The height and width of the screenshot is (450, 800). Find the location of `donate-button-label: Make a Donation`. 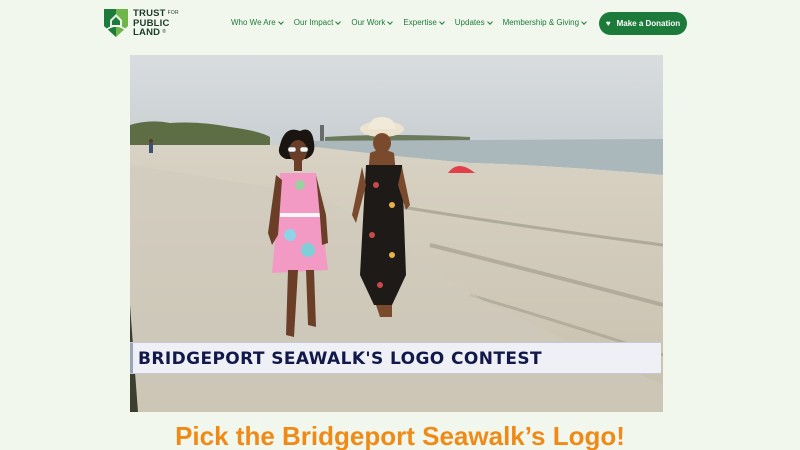

donate-button-label: Make a Donation is located at coordinates (648, 23).